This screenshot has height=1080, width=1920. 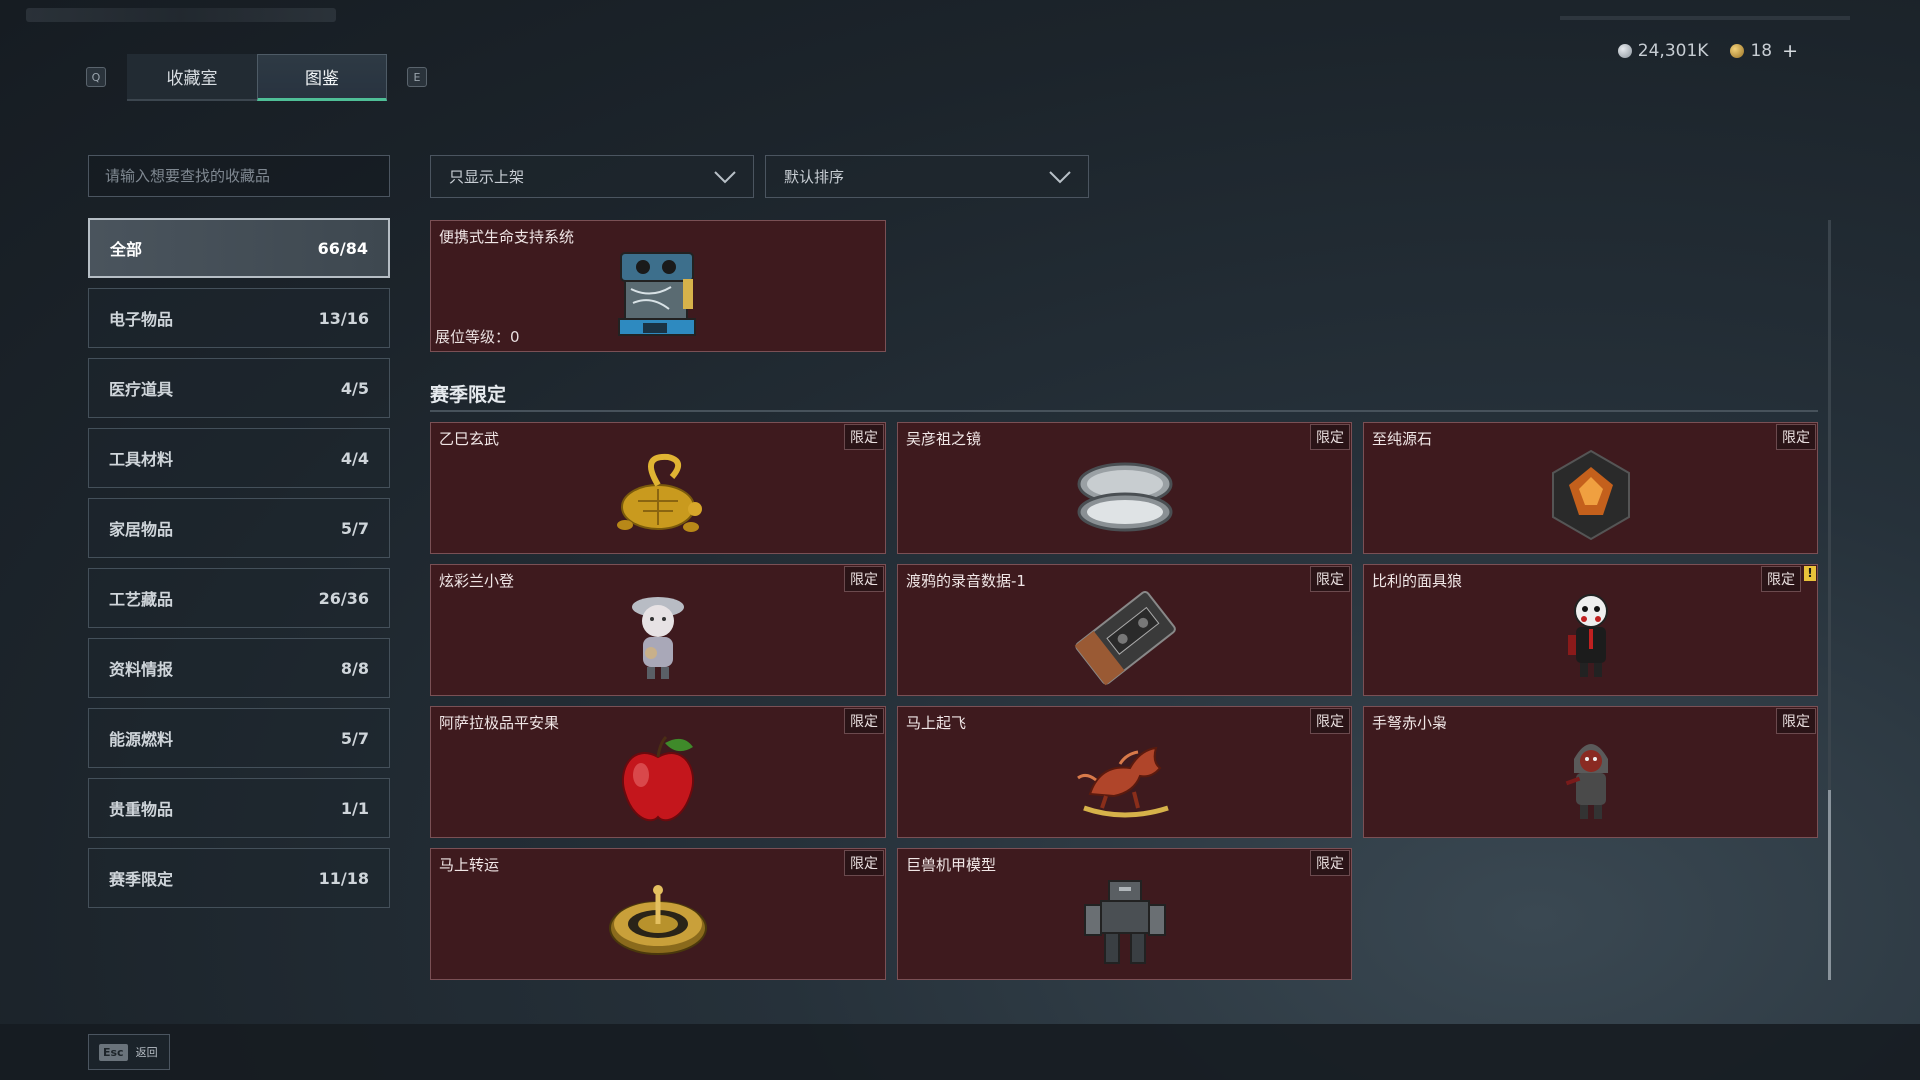 What do you see at coordinates (343, 598) in the screenshot?
I see `category-count: 26/36` at bounding box center [343, 598].